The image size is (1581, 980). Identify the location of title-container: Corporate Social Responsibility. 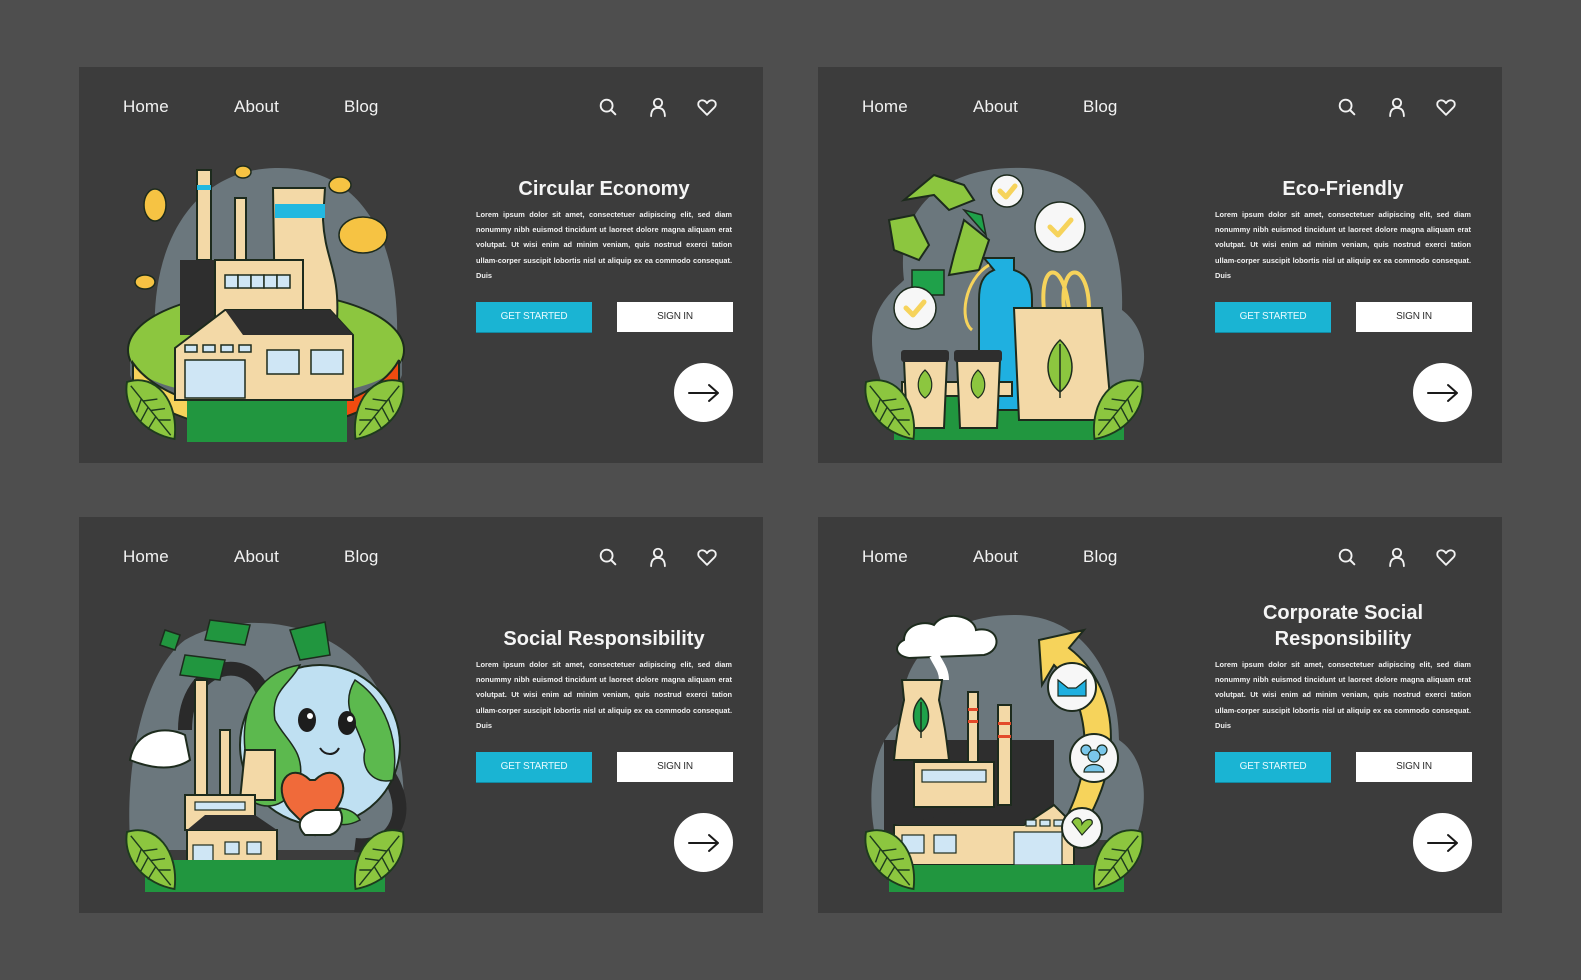
(1343, 626).